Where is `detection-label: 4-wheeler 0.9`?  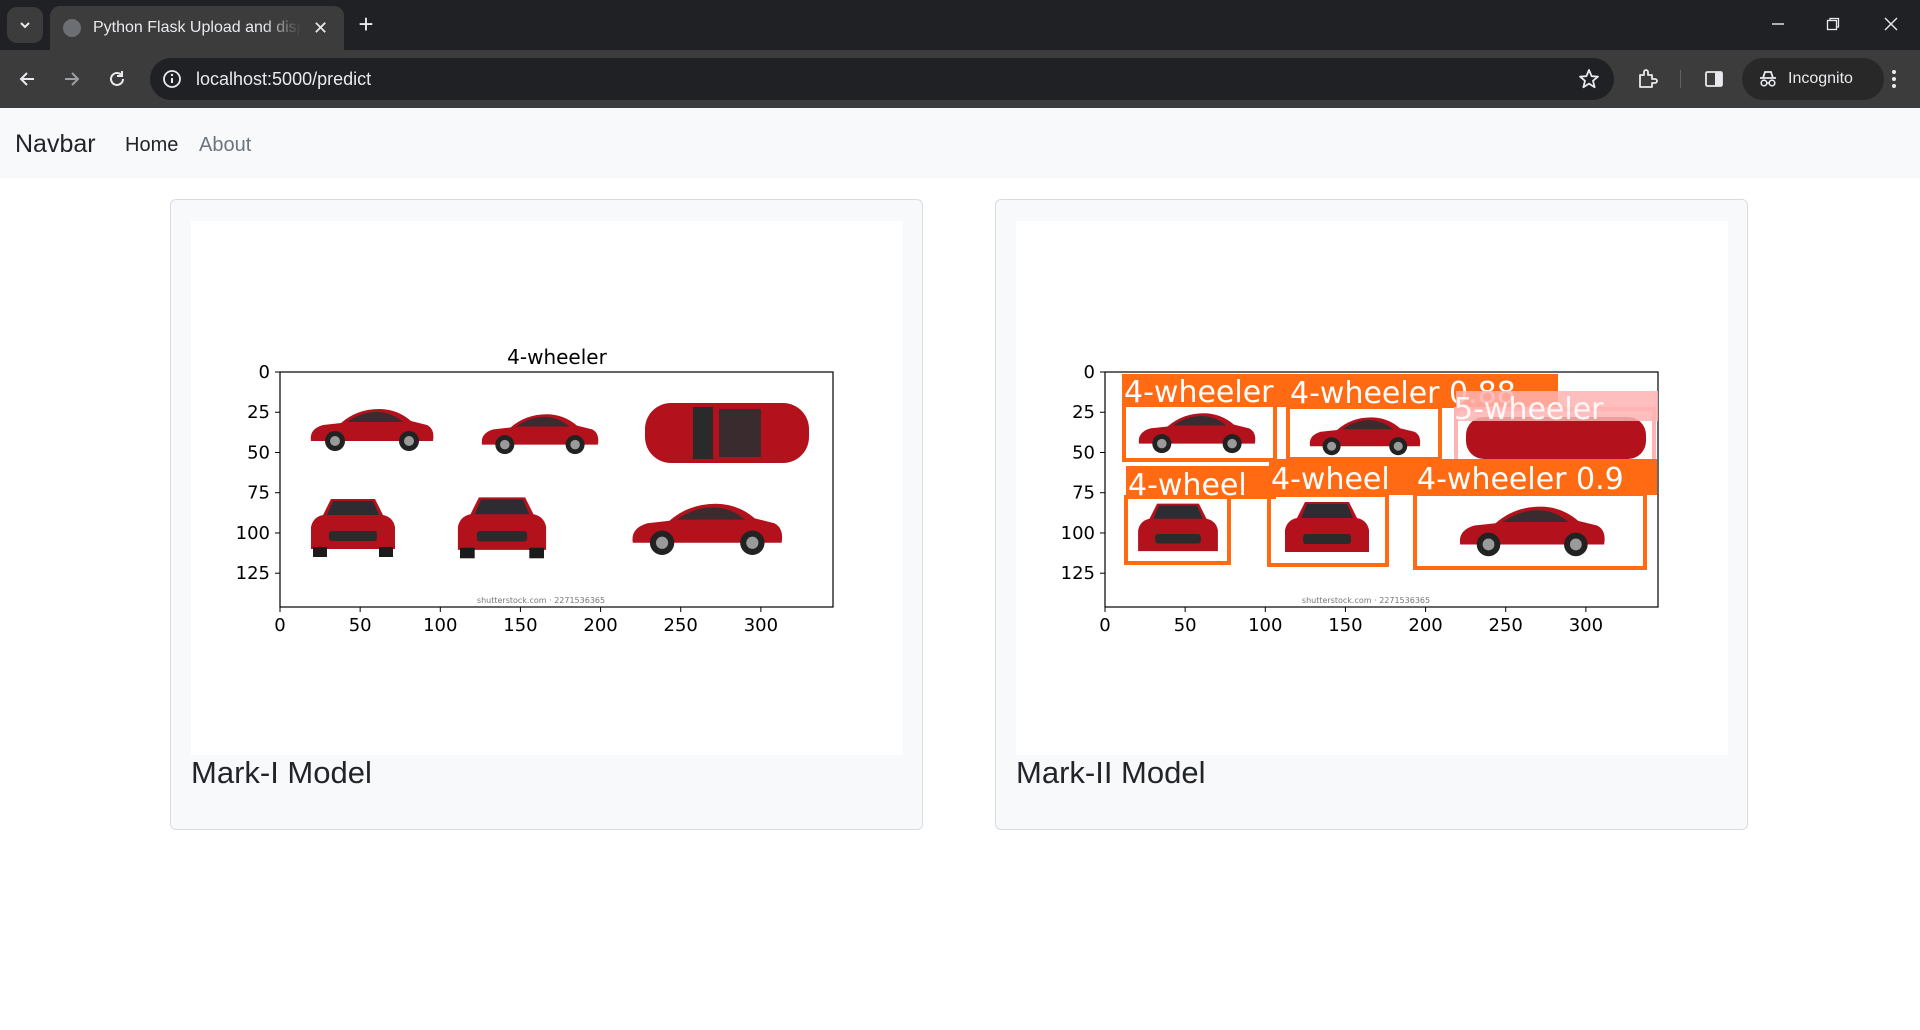
detection-label: 4-wheeler 0.9 is located at coordinates (1520, 479).